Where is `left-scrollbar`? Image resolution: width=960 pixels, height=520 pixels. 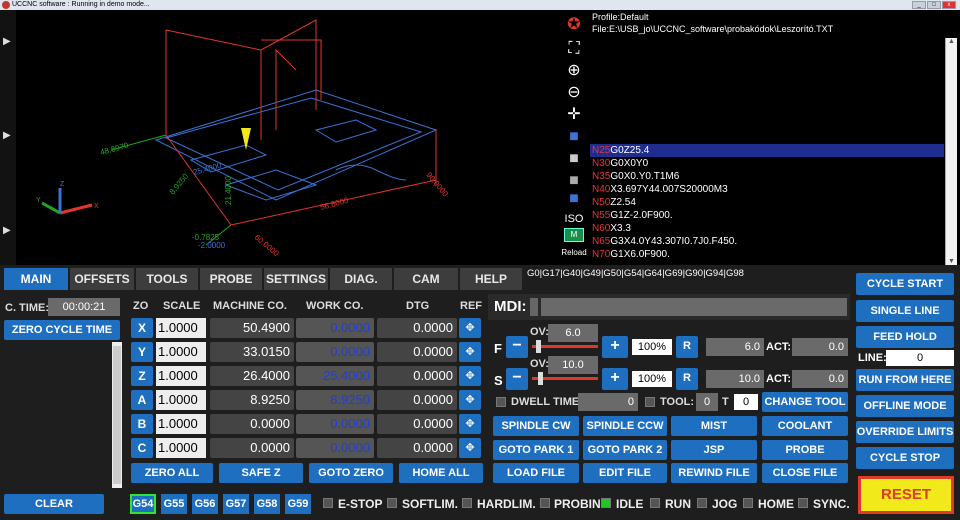 left-scrollbar is located at coordinates (117, 415).